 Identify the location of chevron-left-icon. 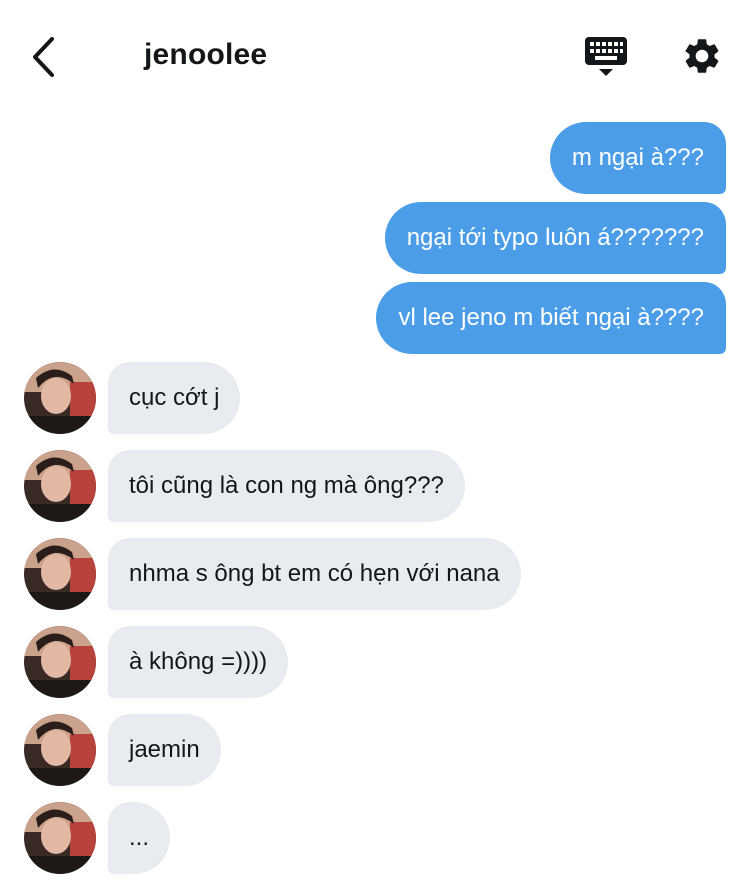
(43, 57).